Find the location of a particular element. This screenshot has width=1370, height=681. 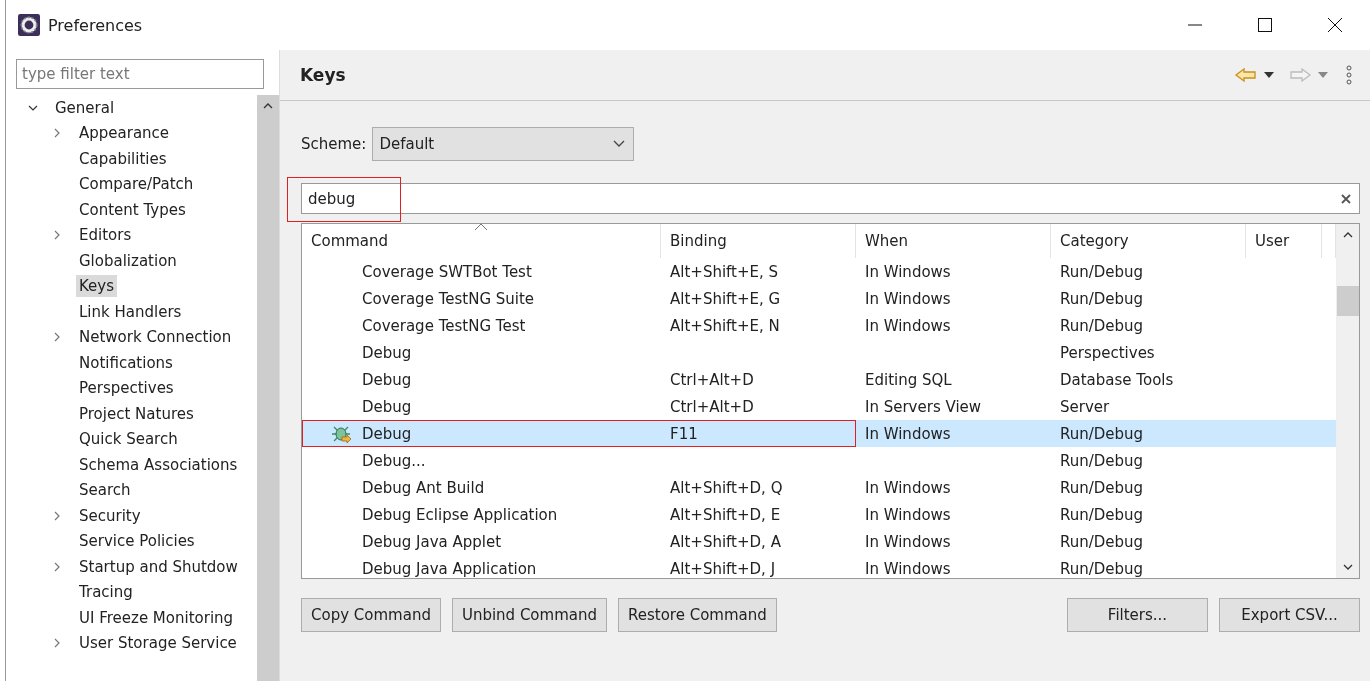

table-cell: In Servers View is located at coordinates (923, 406).